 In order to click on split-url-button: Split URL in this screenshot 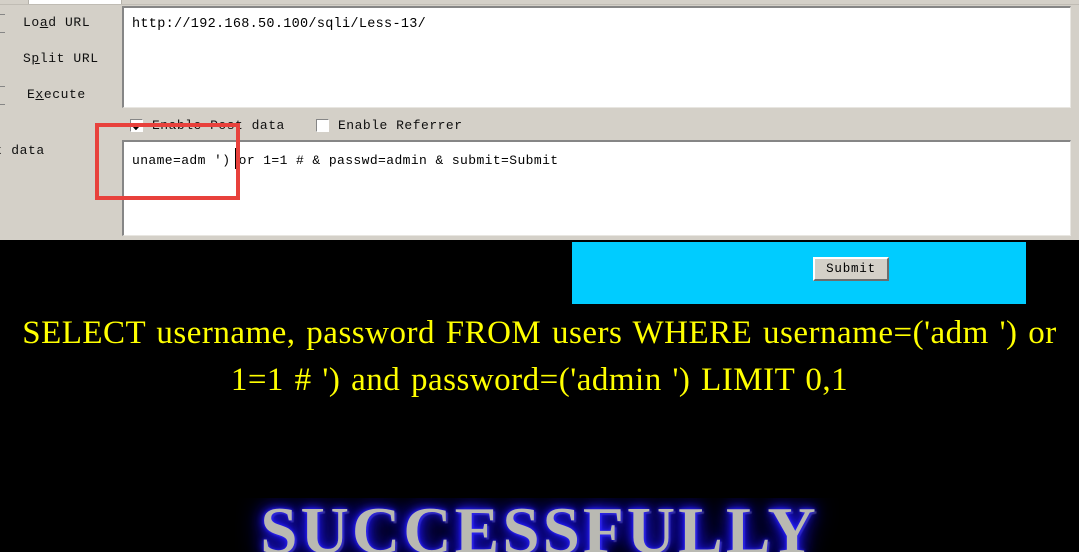, I will do `click(61, 58)`.